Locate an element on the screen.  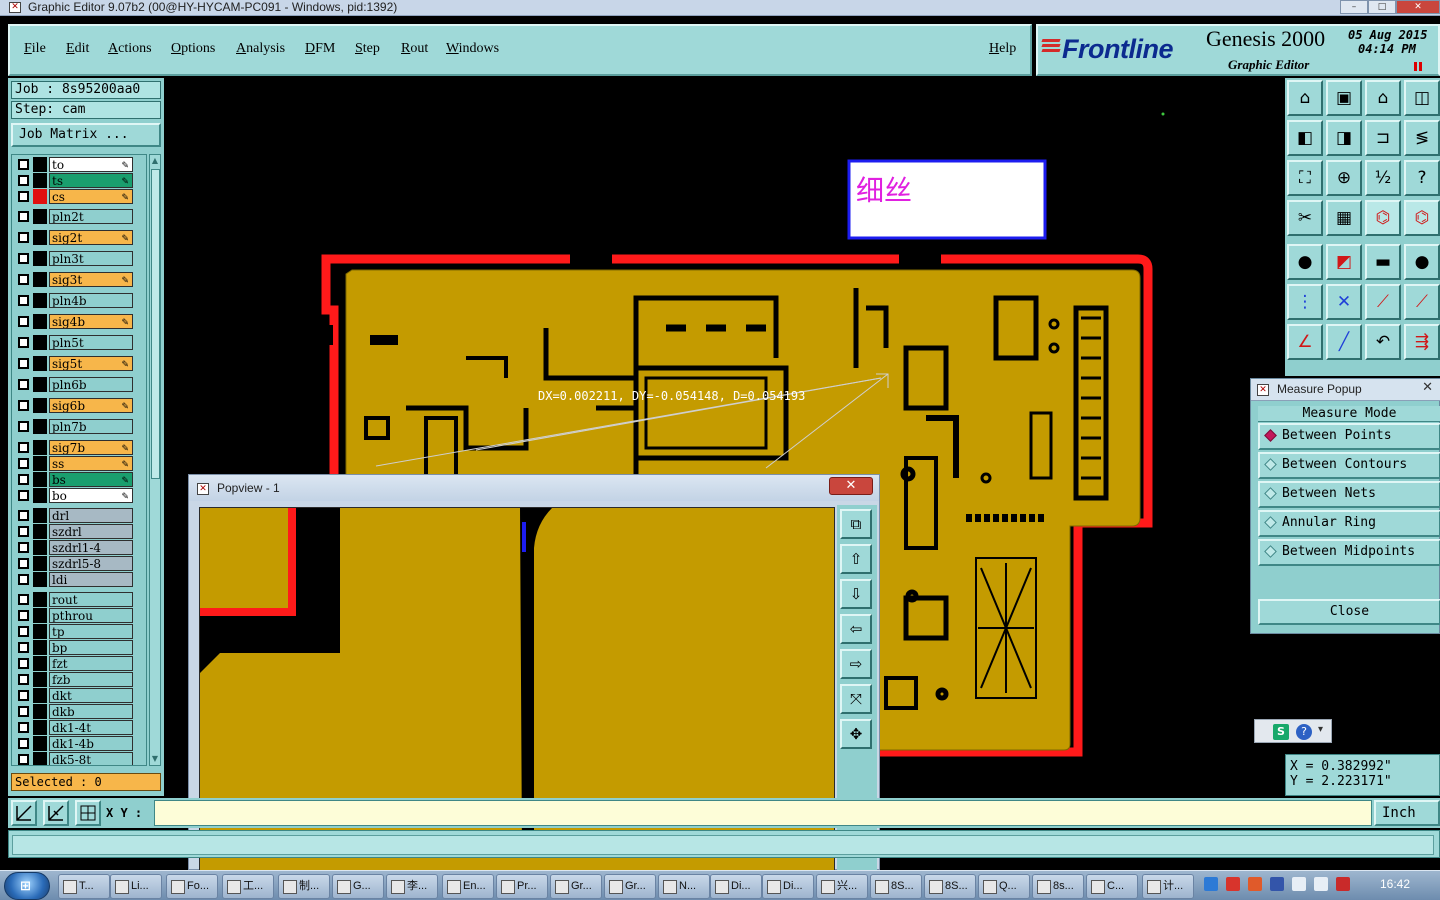
layer-name: drl is located at coordinates (91, 515).